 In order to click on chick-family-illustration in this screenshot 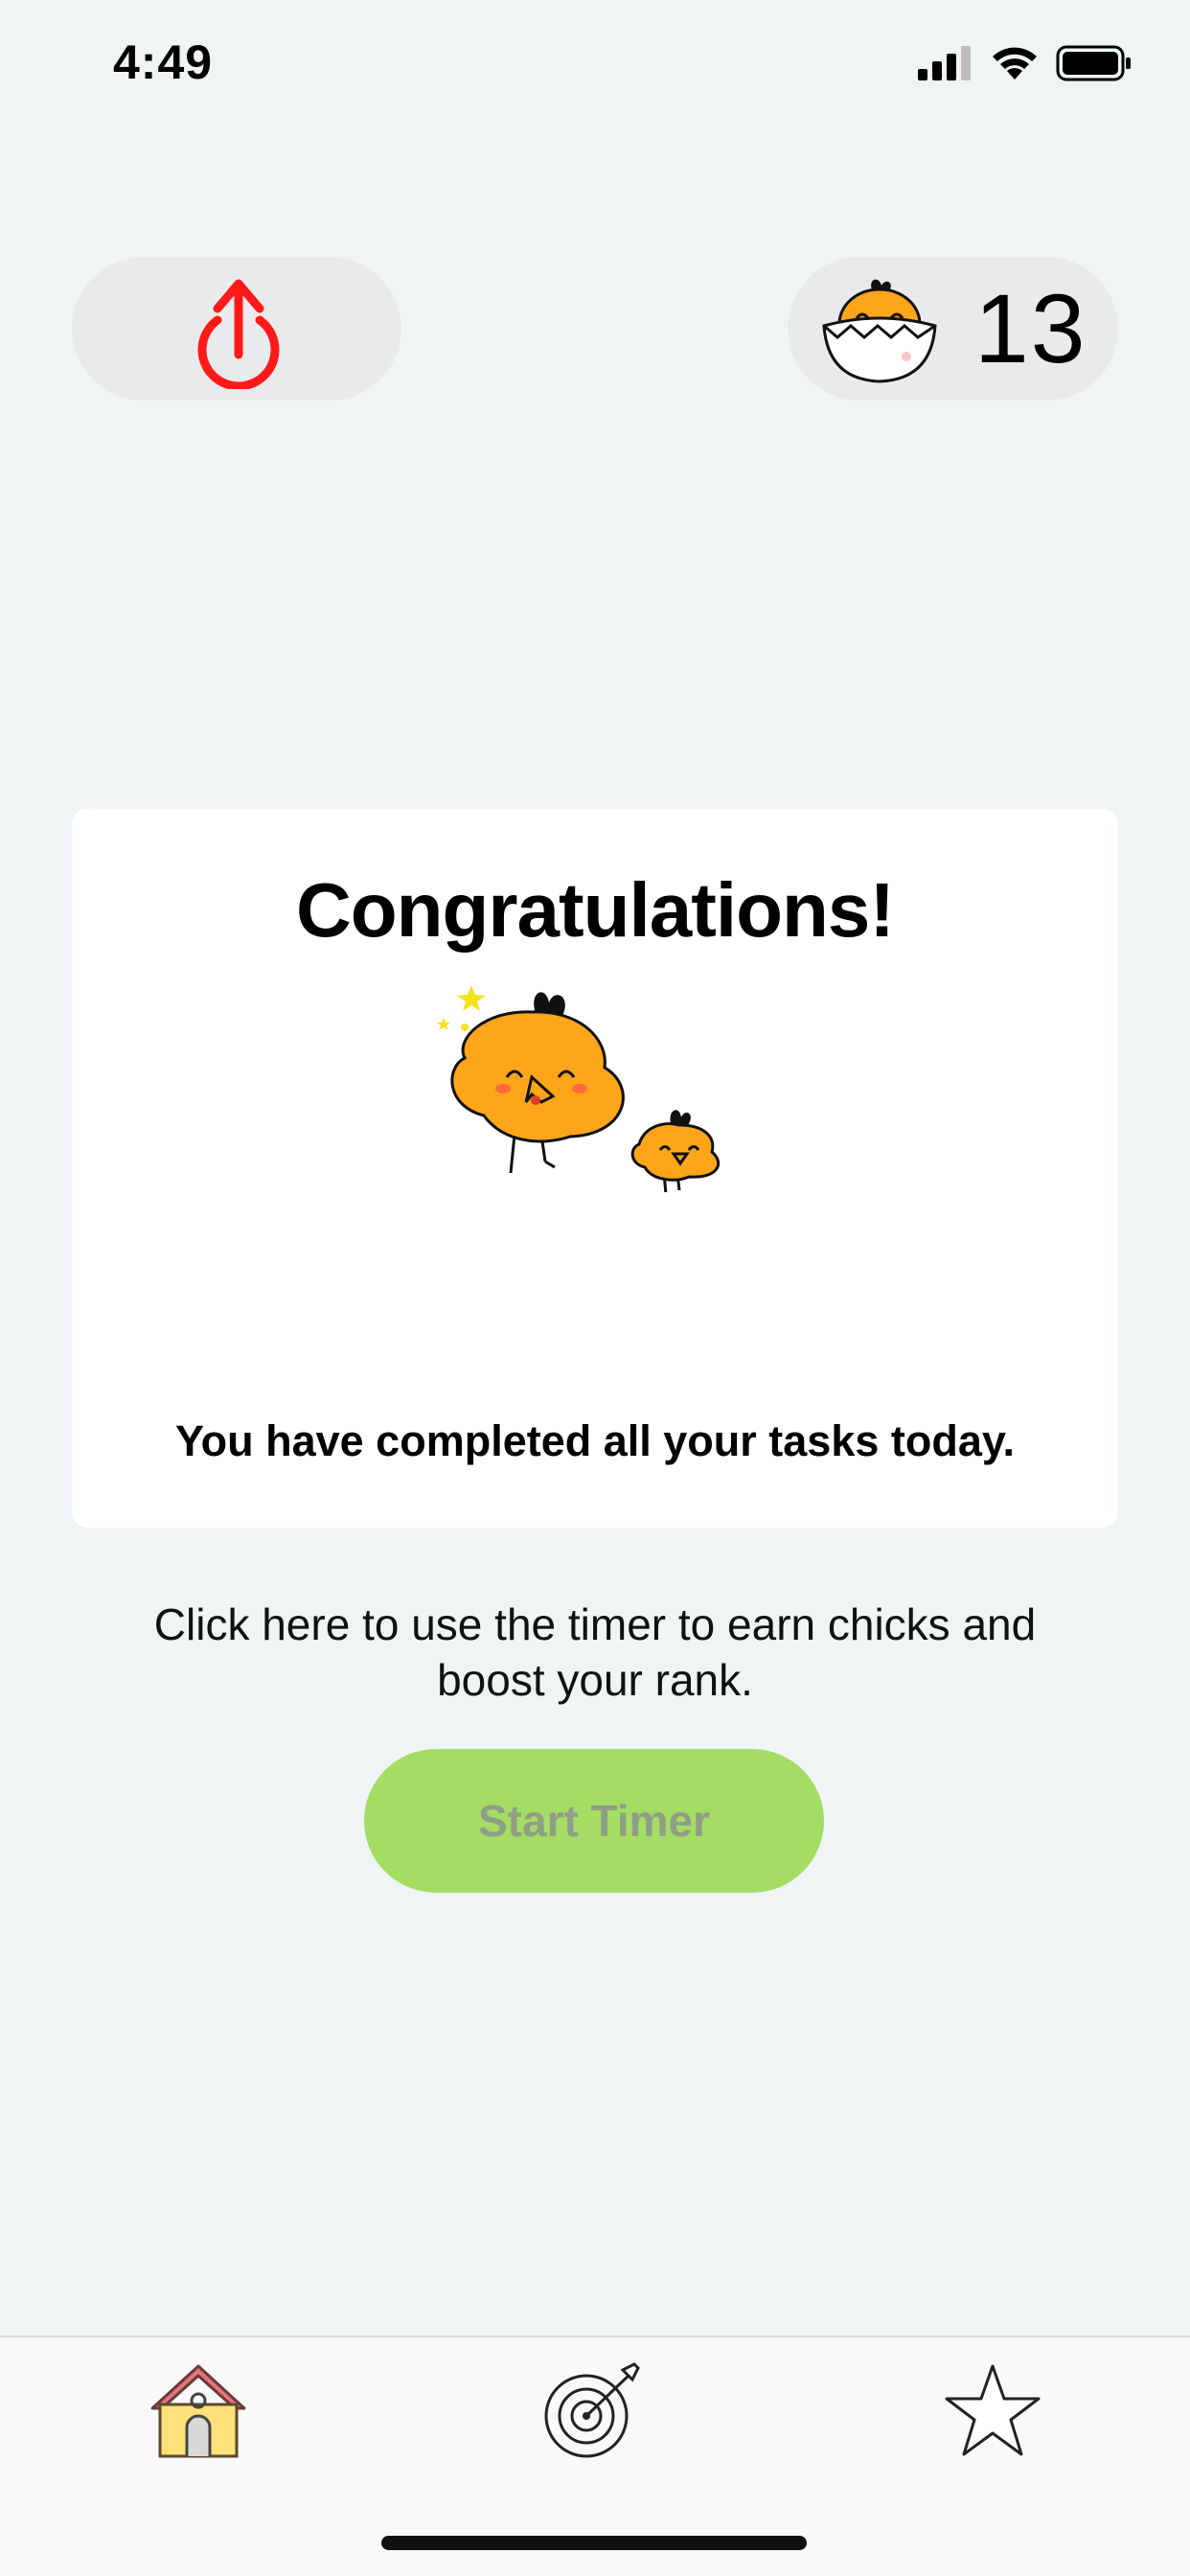, I will do `click(579, 1088)`.